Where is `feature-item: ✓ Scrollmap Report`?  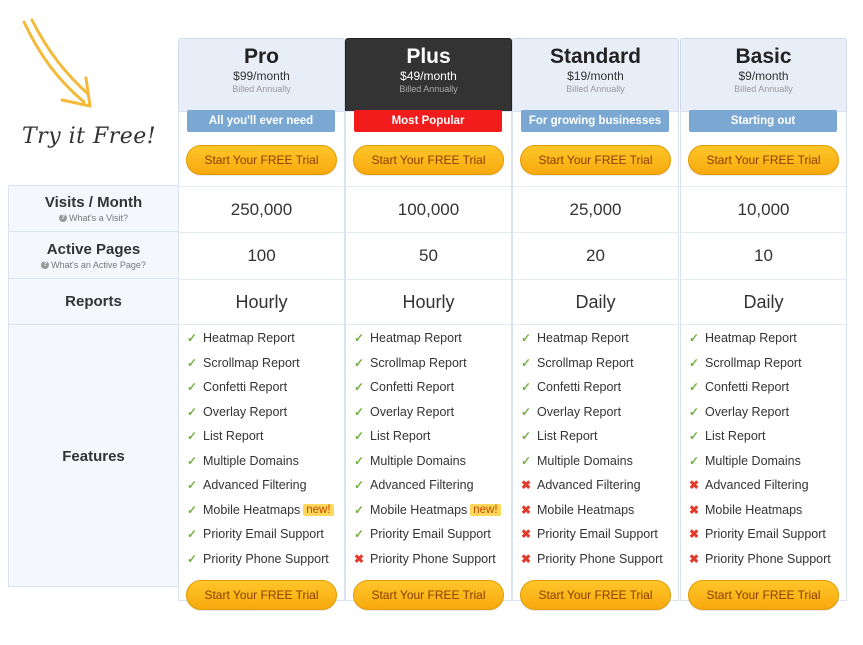
feature-item: ✓ Scrollmap Report is located at coordinates (262, 363).